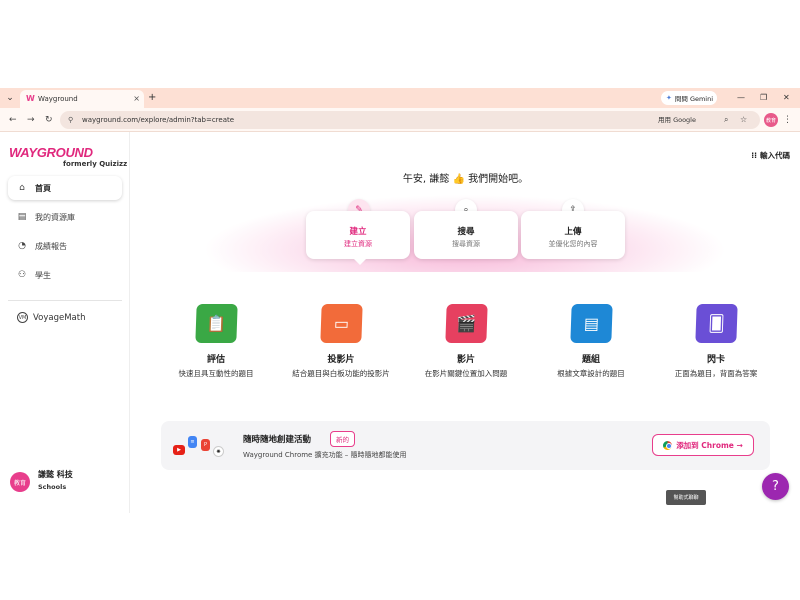 The height and width of the screenshot is (600, 800). I want to click on add-to-chrome-label: 添加到 Chrome →, so click(709, 445).